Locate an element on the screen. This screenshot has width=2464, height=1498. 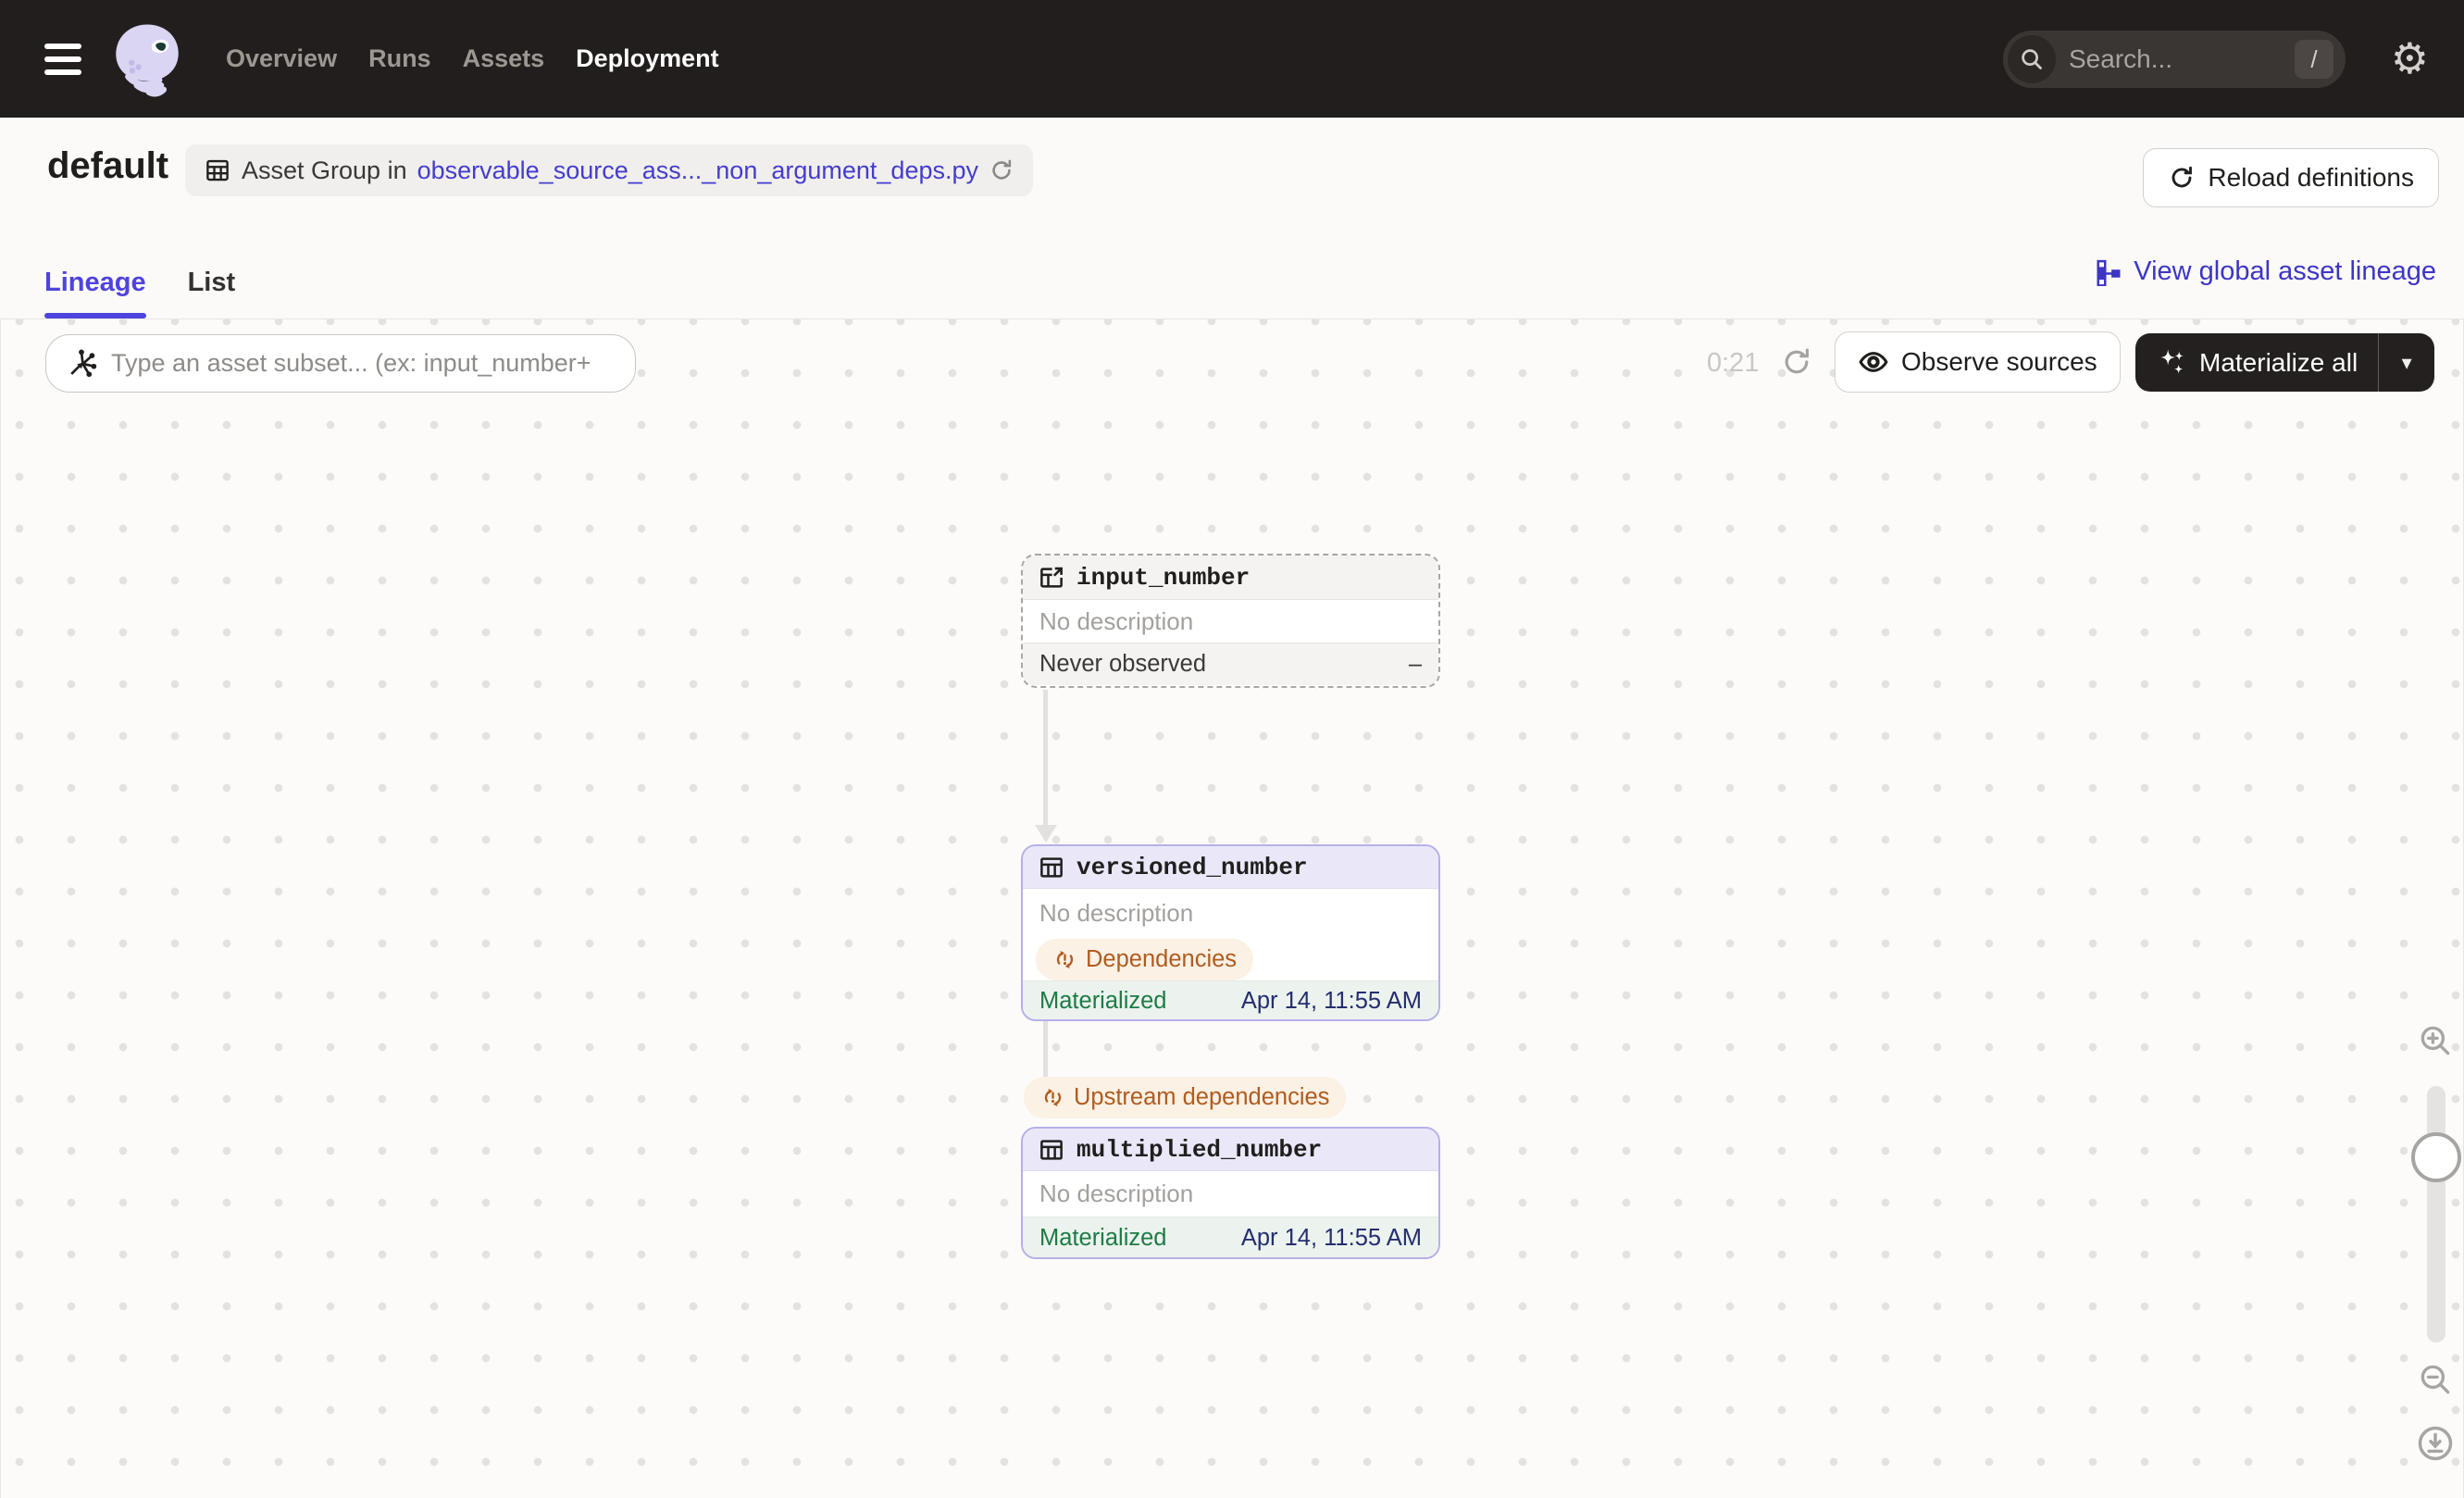
view-global-asset-lineage-label: View global asset lineage is located at coordinates (2285, 271).